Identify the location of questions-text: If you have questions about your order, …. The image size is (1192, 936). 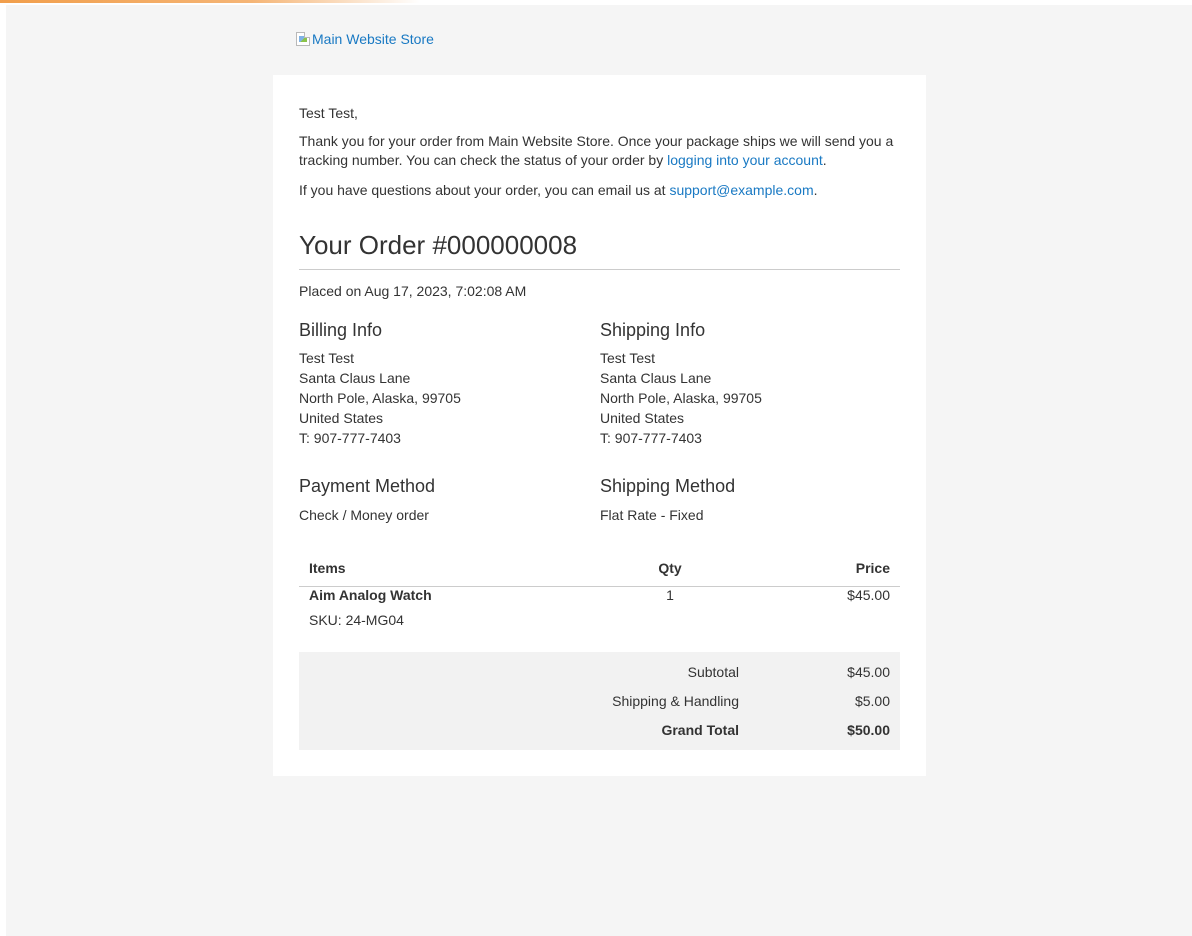
(484, 190).